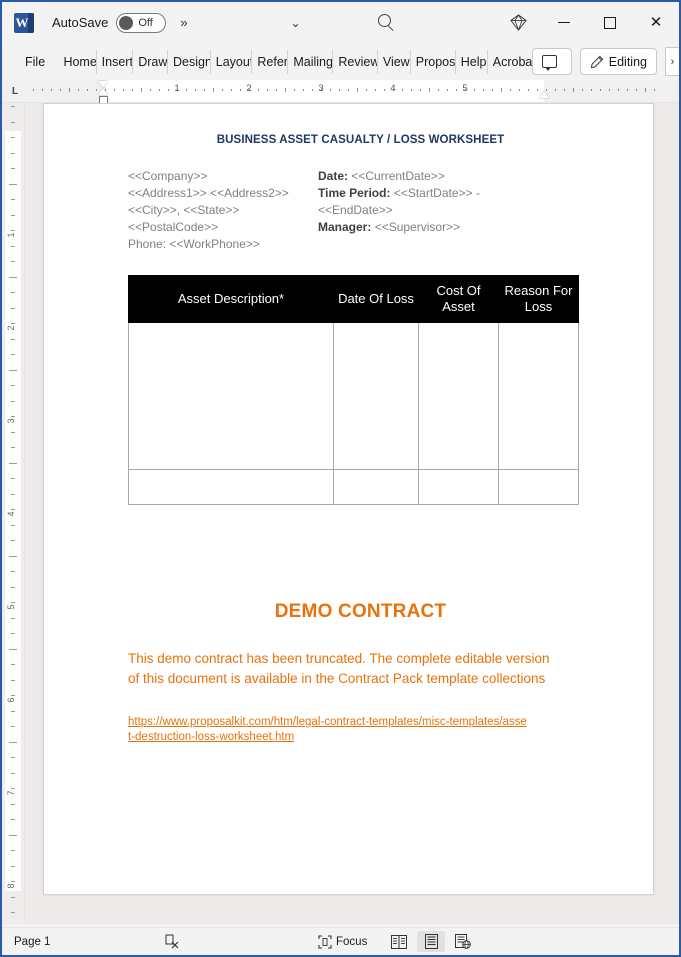  Describe the element at coordinates (11, 421) in the screenshot. I see `vertical-ruler-number: 3` at that location.